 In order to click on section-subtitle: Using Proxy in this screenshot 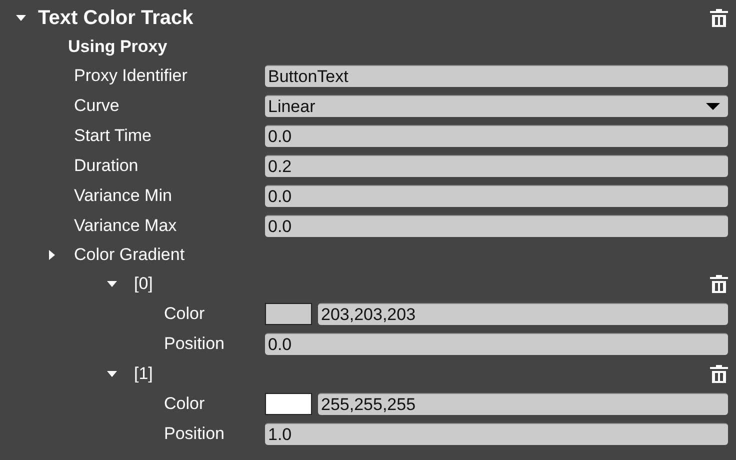, I will do `click(118, 47)`.